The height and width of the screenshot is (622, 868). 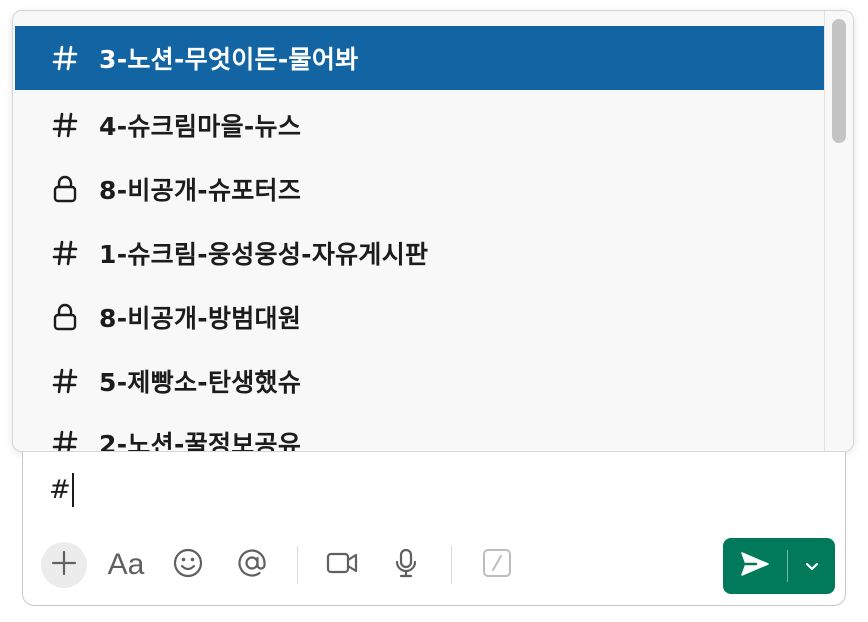 What do you see at coordinates (420, 125) in the screenshot?
I see `channel-suggestion-item: 4-슈크림마을-뉴스` at bounding box center [420, 125].